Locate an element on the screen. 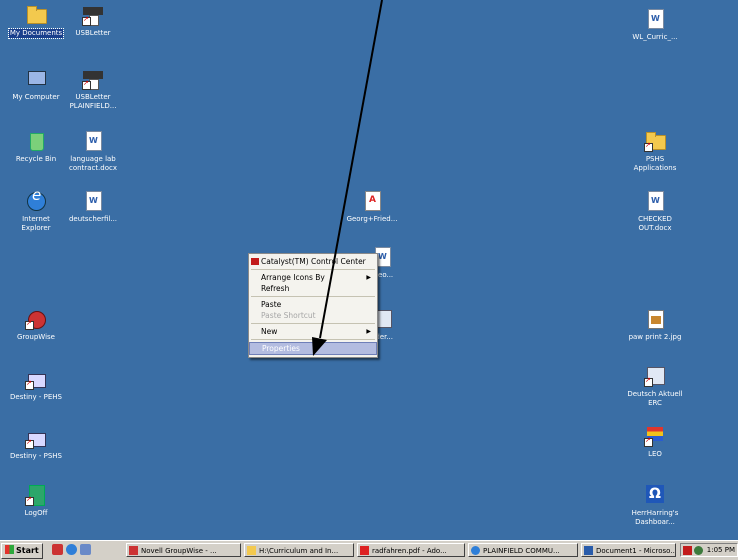  desktop-icon-destiny-pshs: Destiny - PSHS is located at coordinates (36, 444).